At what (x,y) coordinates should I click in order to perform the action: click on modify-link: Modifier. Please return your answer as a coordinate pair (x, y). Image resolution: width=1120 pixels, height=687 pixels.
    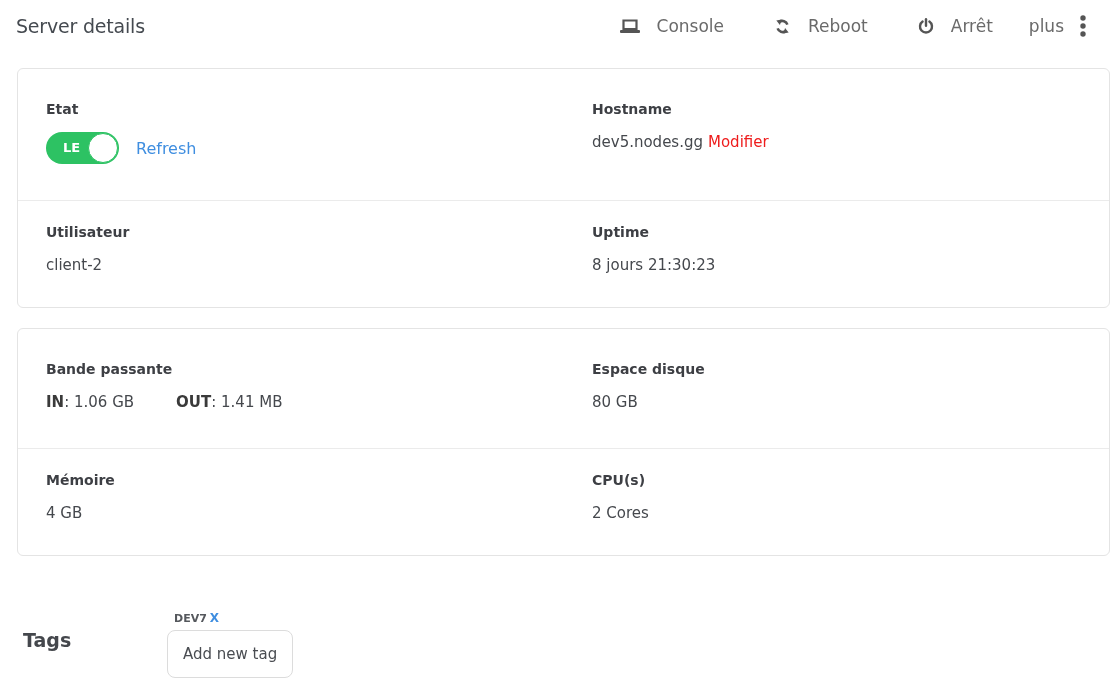
    Looking at the image, I should click on (738, 142).